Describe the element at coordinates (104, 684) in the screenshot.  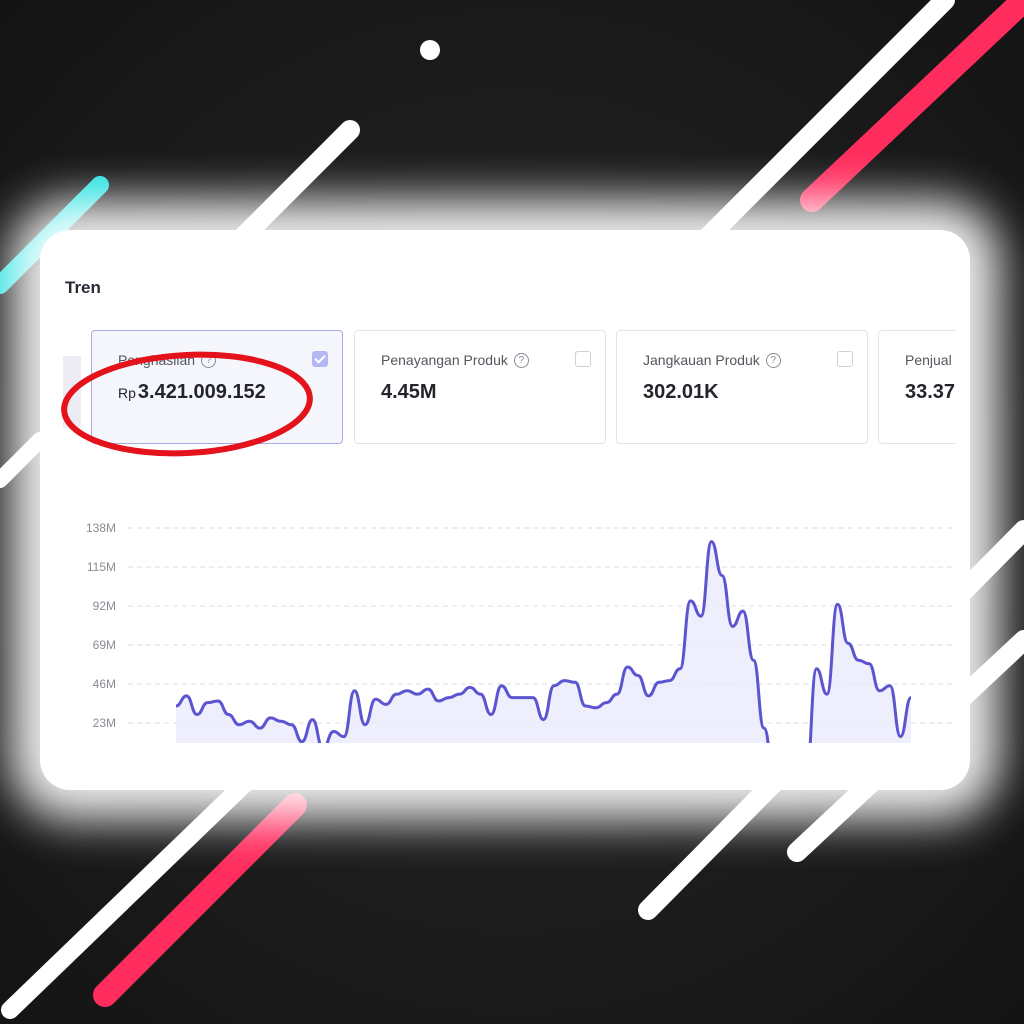
I see `y-tick-label: 46M` at that location.